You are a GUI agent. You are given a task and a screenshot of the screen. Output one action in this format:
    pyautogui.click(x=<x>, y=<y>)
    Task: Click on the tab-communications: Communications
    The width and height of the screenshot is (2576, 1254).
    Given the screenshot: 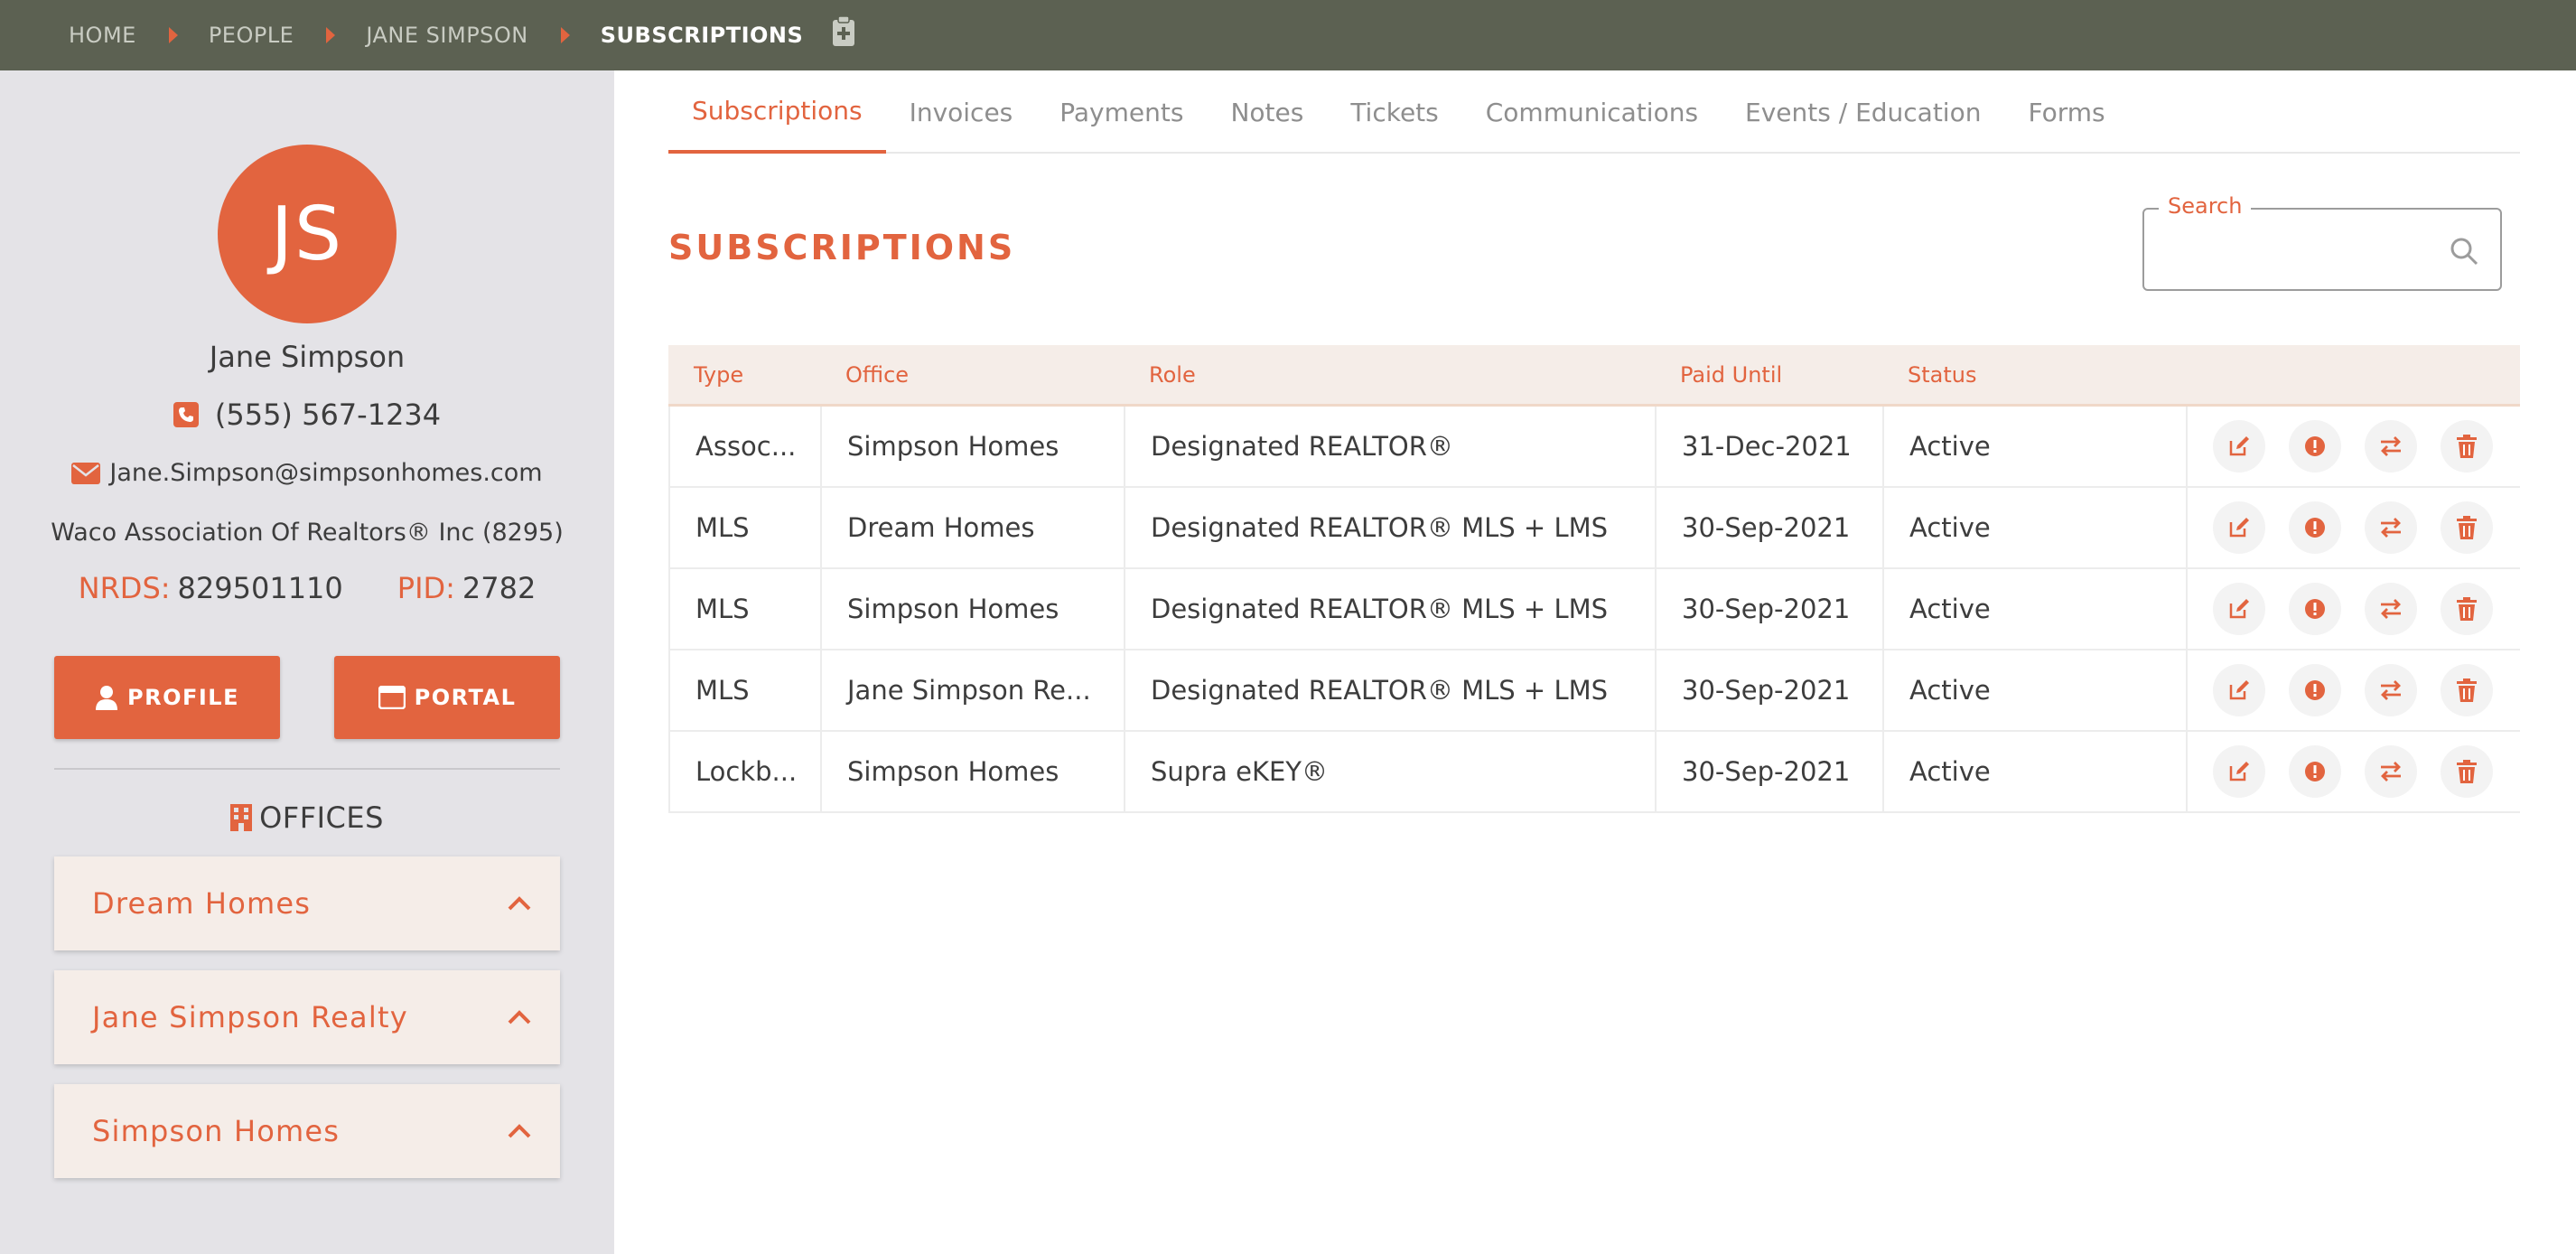 What is the action you would take?
    pyautogui.click(x=1592, y=112)
    